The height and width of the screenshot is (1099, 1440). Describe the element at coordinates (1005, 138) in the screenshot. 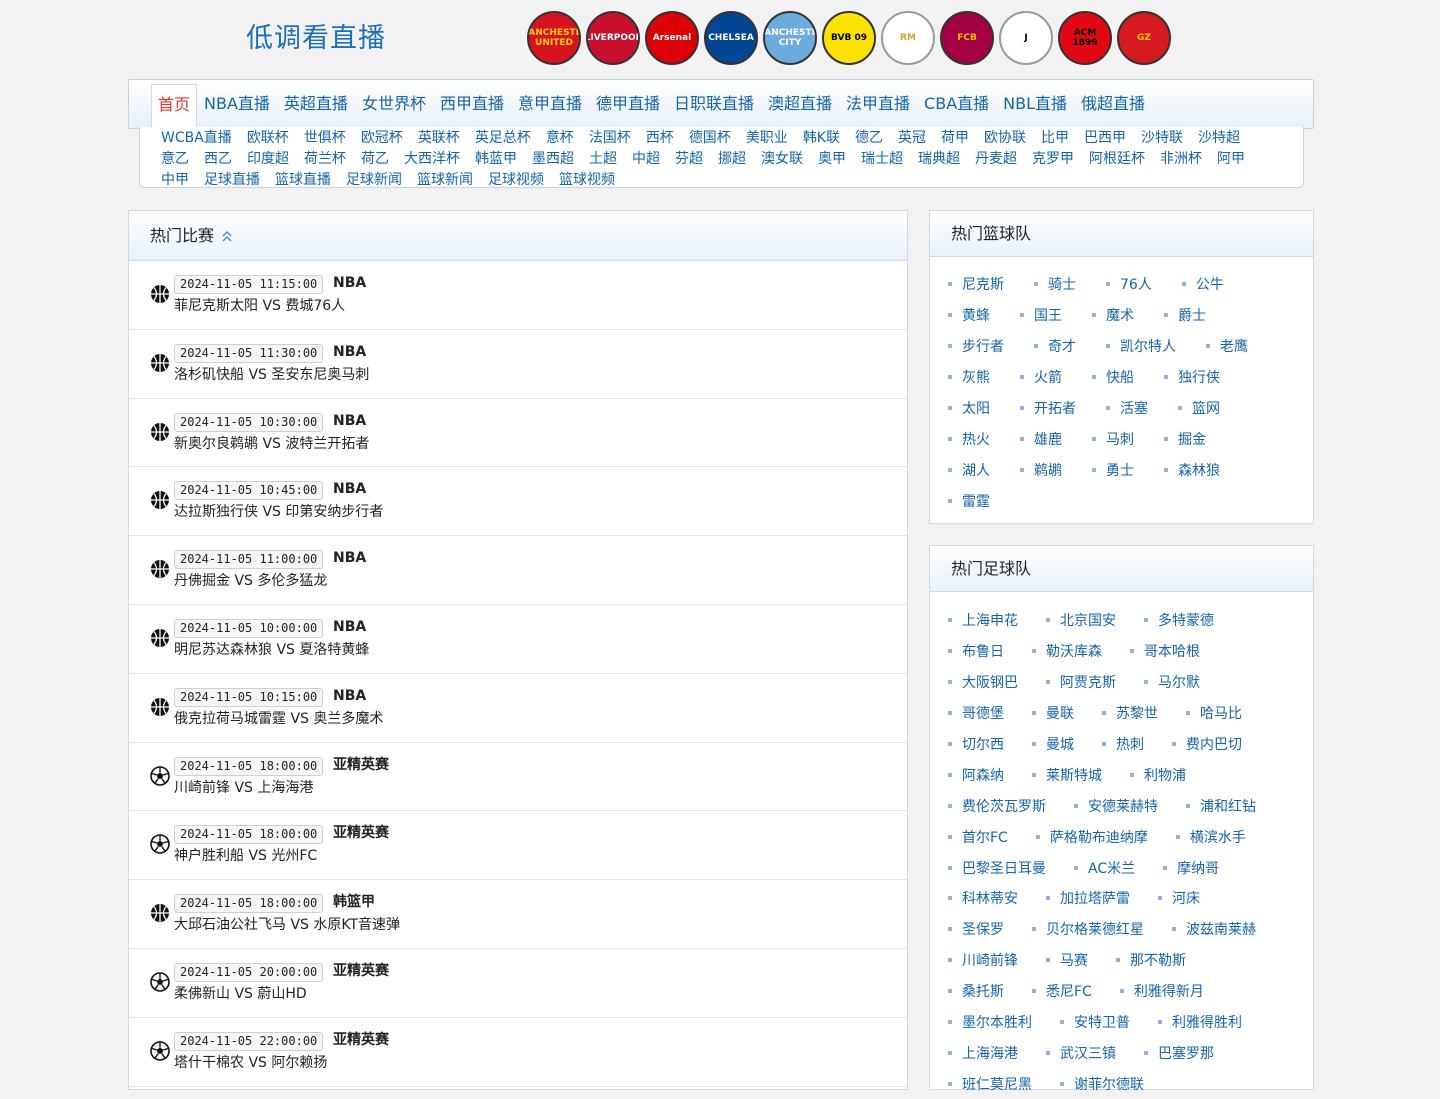

I see `subnav-item: 欧协联` at that location.